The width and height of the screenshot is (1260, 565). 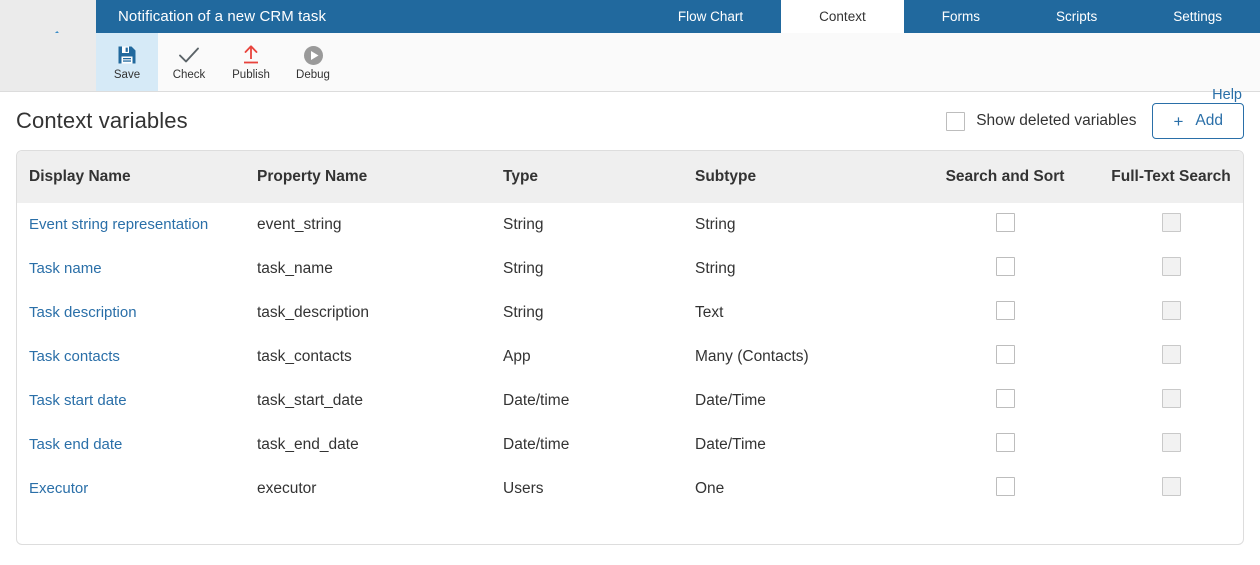 What do you see at coordinates (1168, 177) in the screenshot?
I see `column-header-full-text-search: Full-Text Search` at bounding box center [1168, 177].